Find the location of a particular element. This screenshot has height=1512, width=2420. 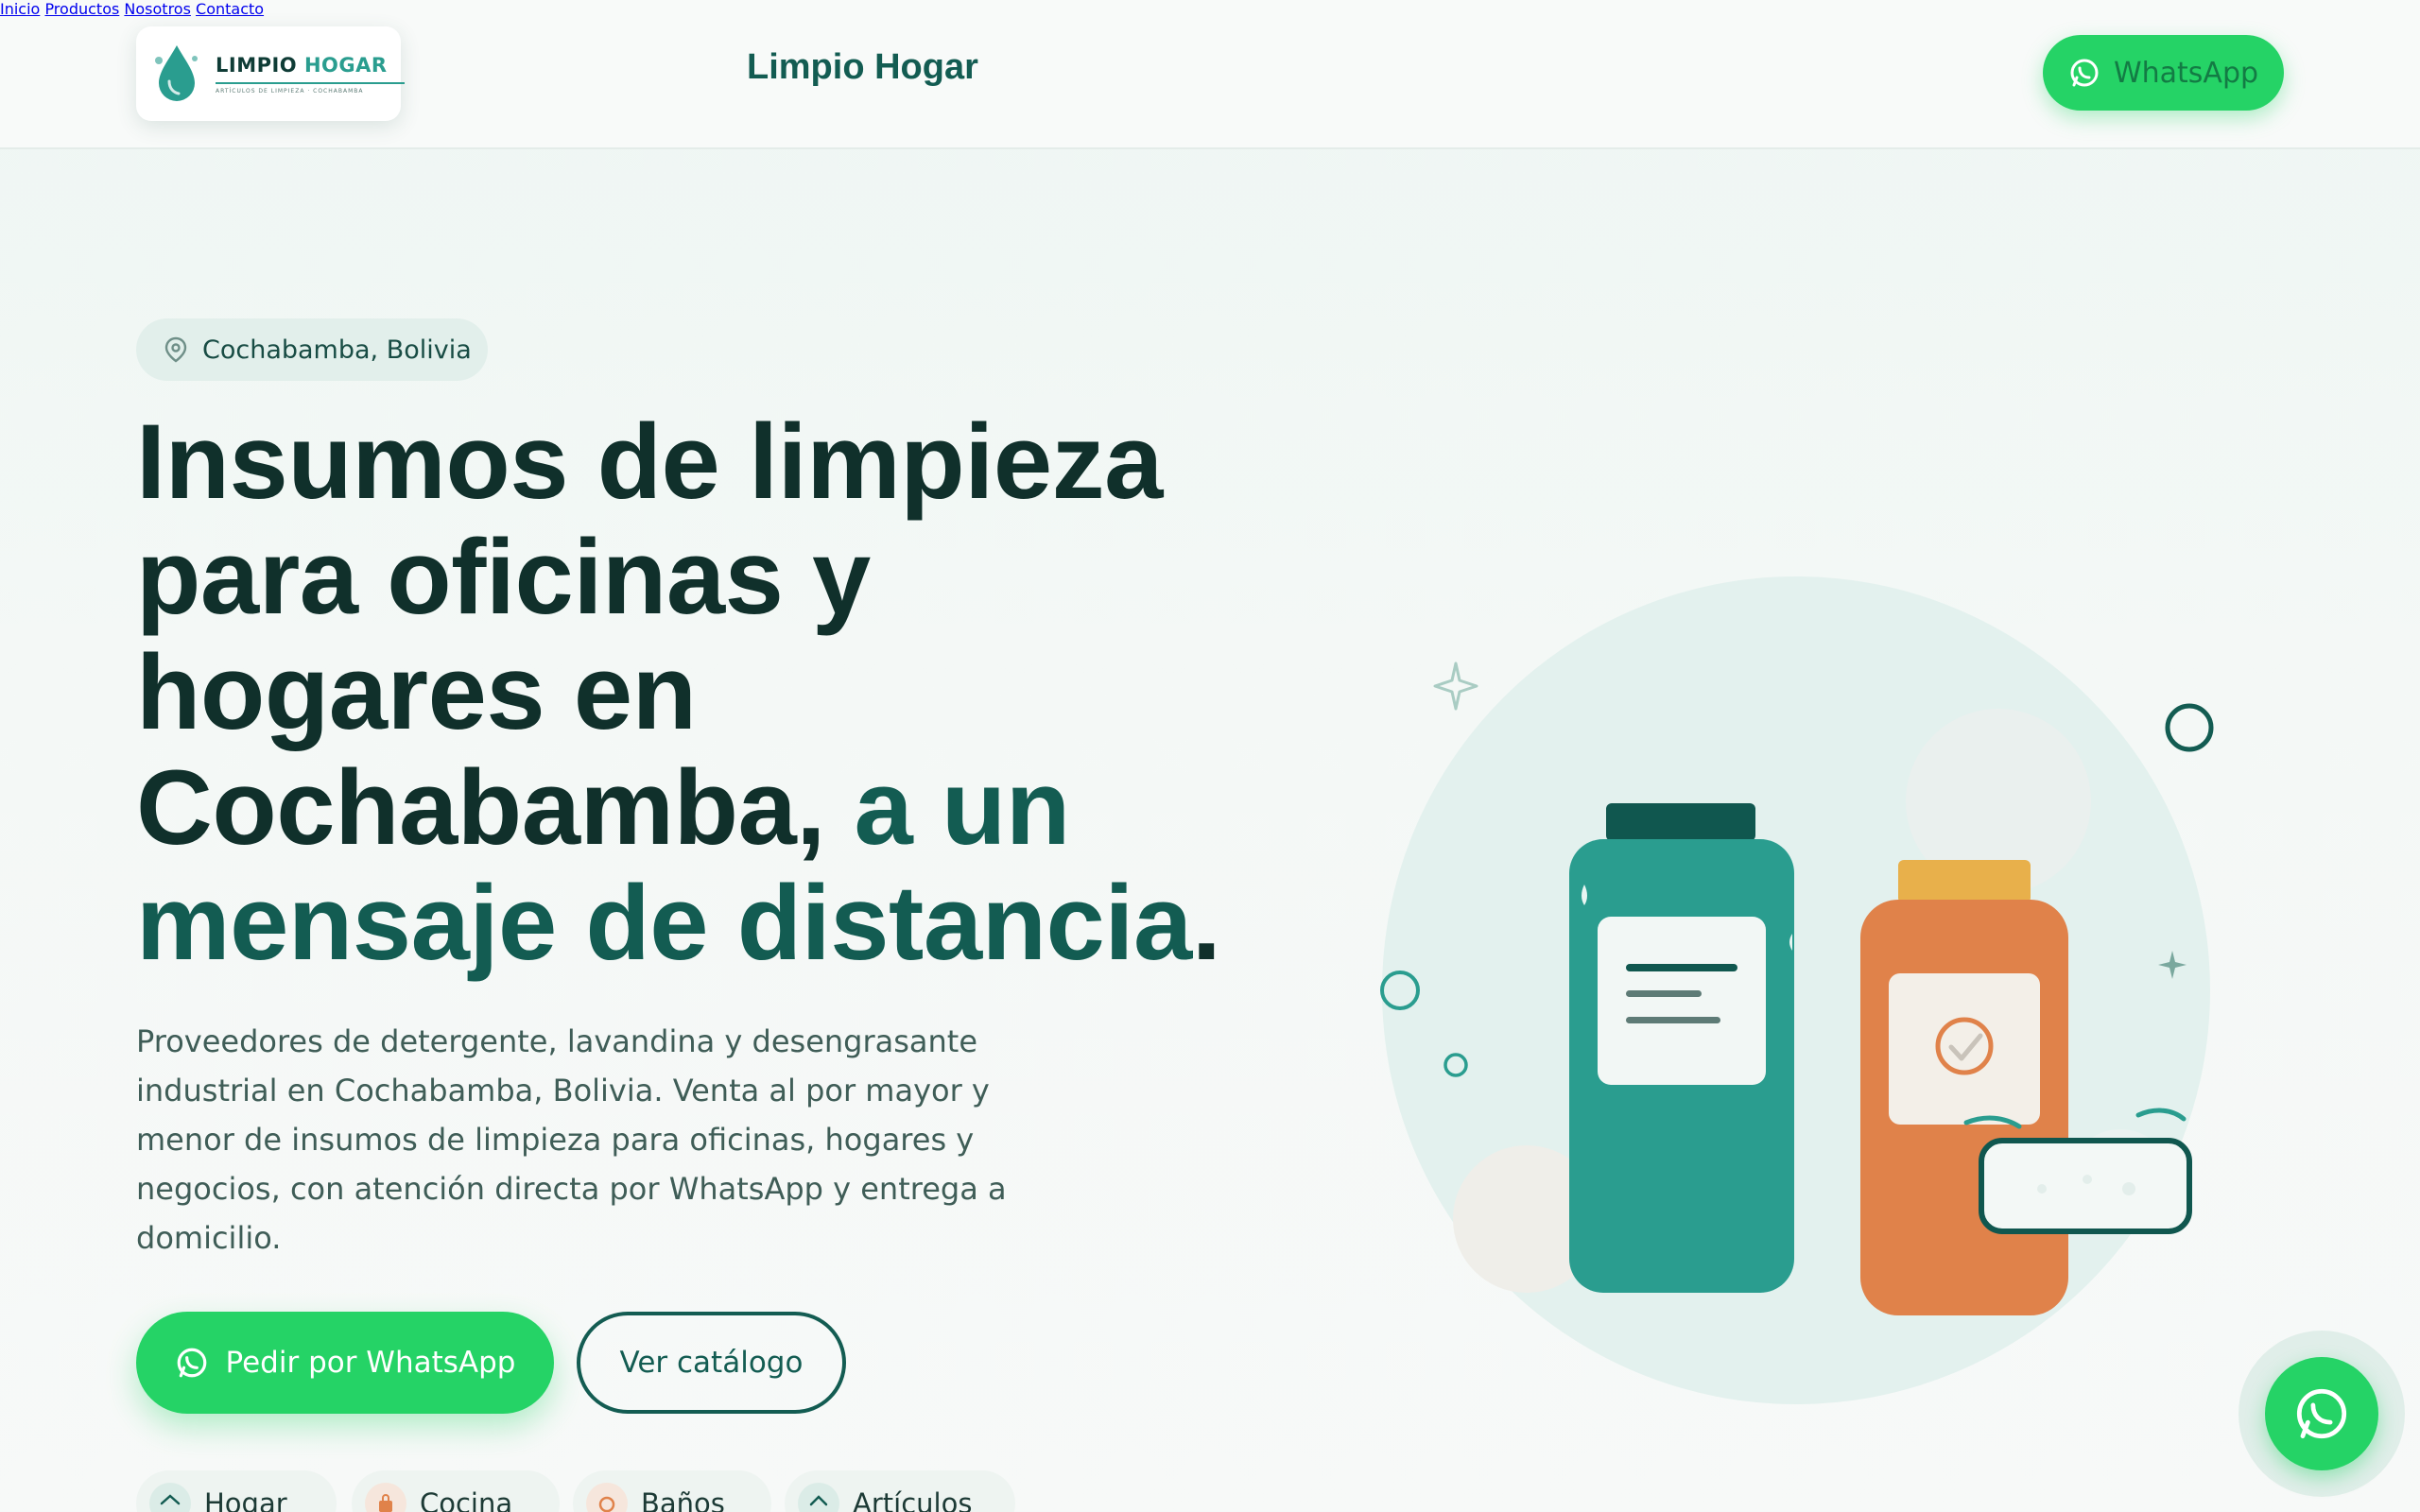

orange-bottle is located at coordinates (1964, 1087).